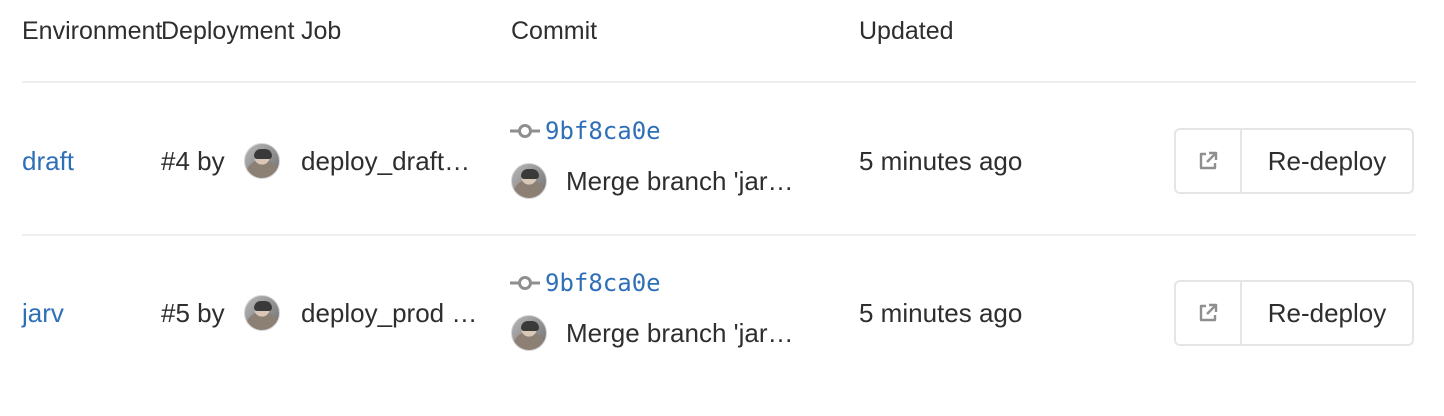 The height and width of the screenshot is (416, 1444). I want to click on header-deployment: Deployment, so click(228, 31).